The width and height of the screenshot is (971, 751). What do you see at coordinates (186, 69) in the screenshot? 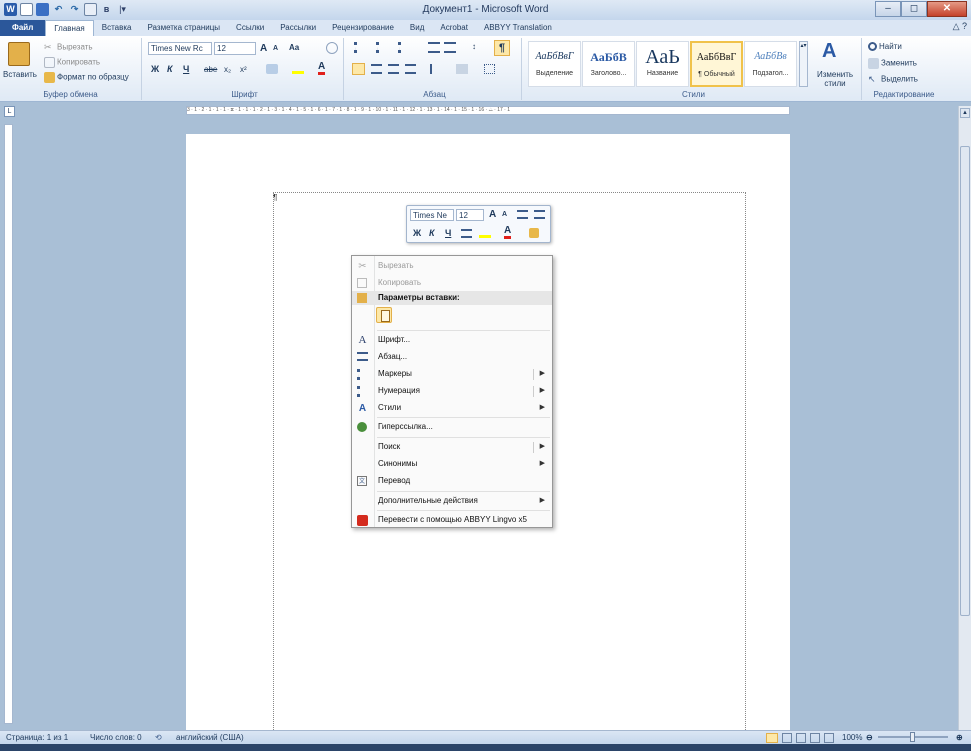
I see `underline-button: Ч` at bounding box center [186, 69].